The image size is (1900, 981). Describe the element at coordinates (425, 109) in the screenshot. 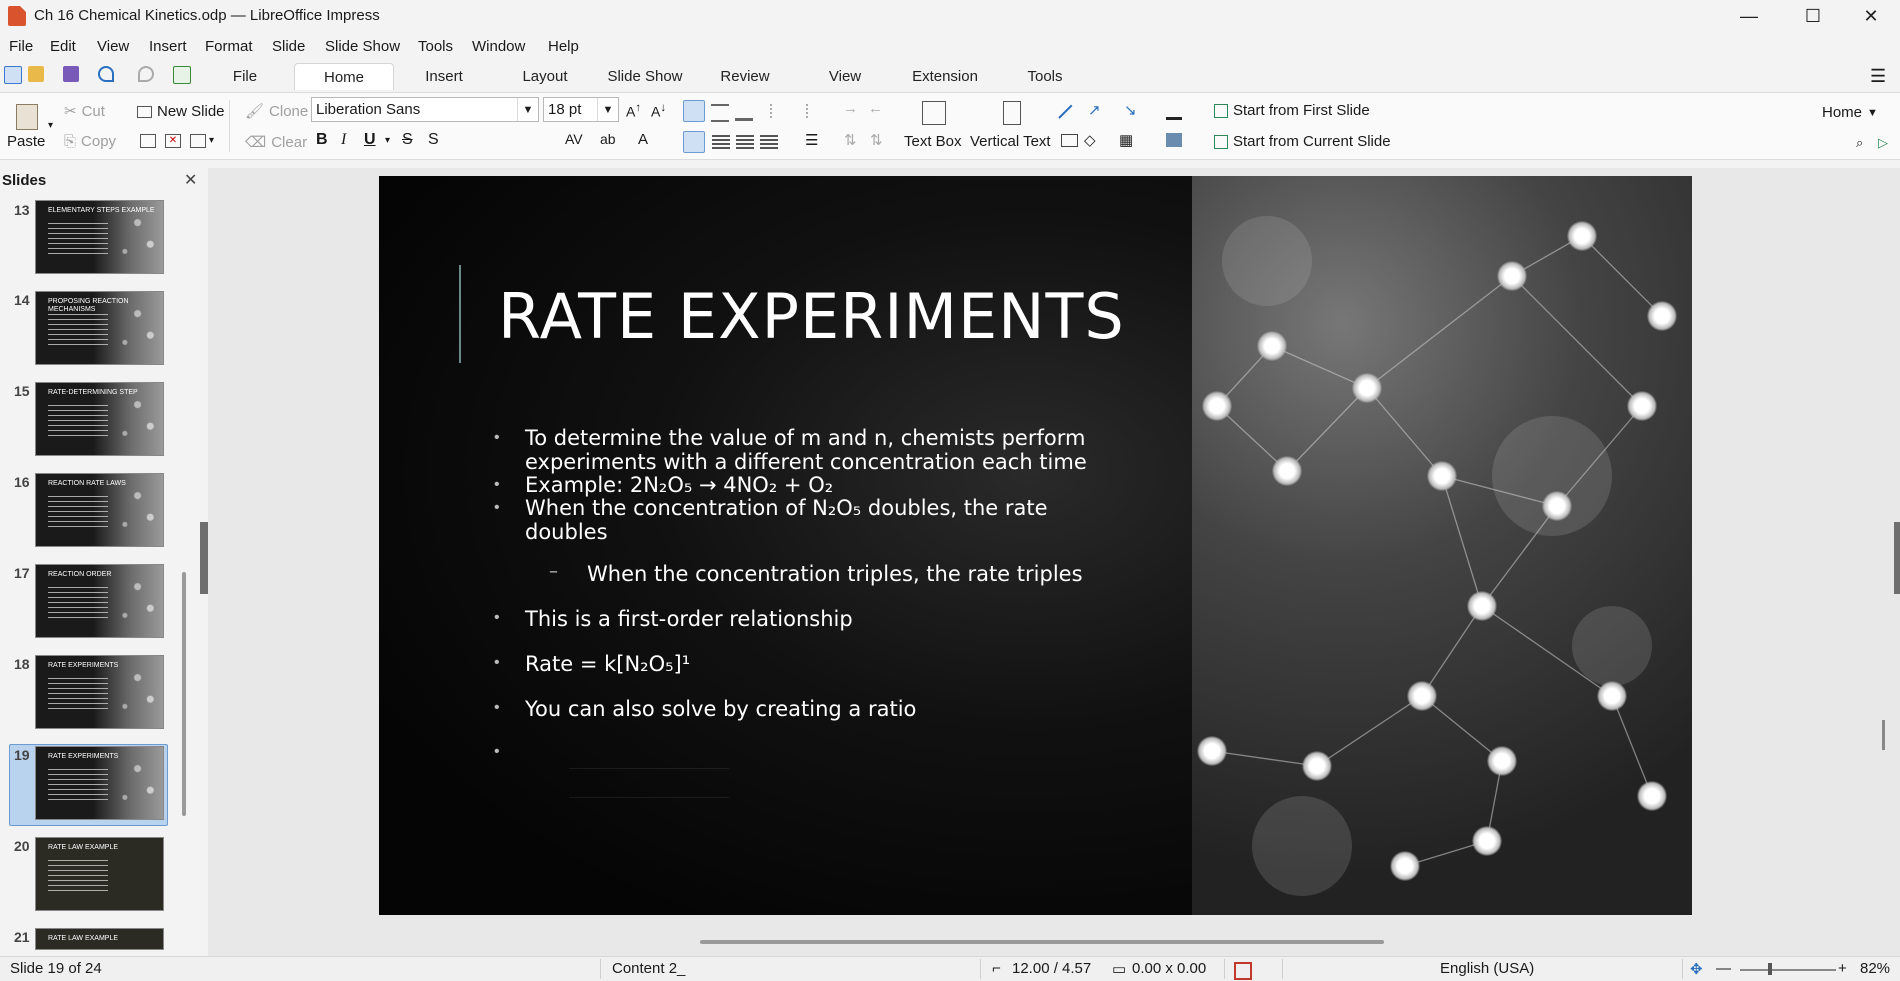

I see `font-name-combo: Liberation Sans ▼` at that location.